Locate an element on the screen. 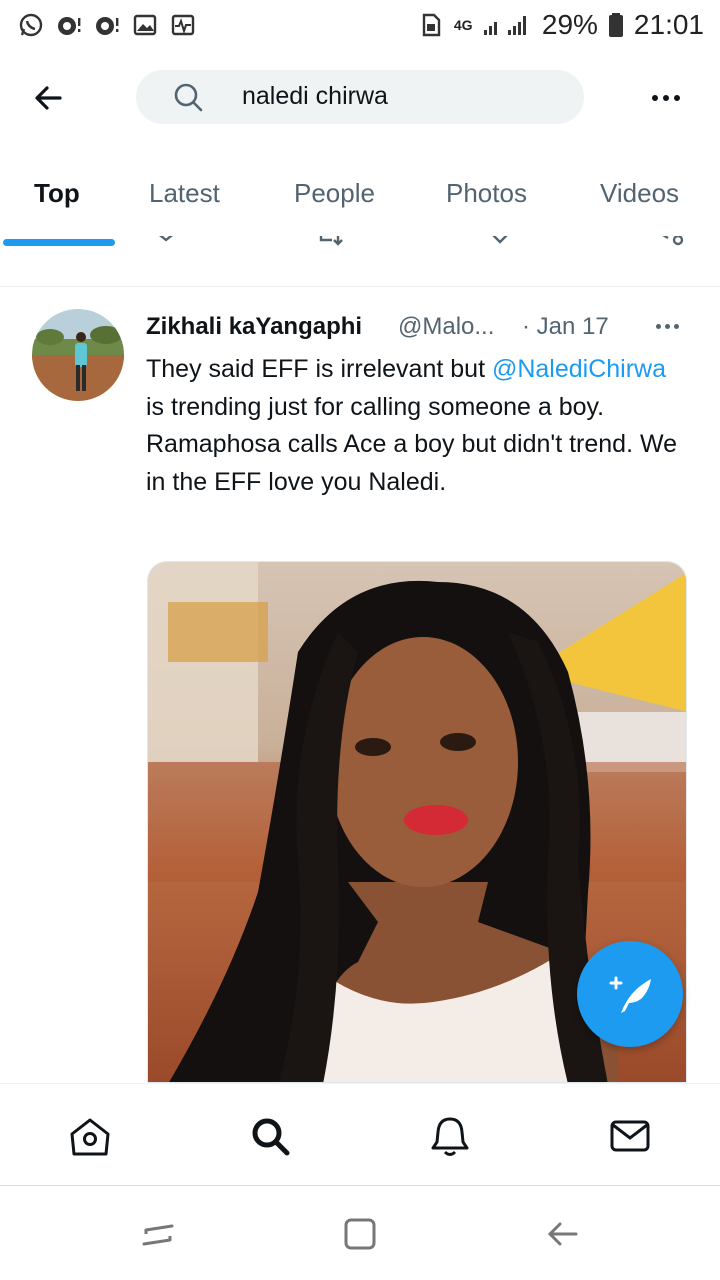 This screenshot has height=1280, width=720. like-icon is located at coordinates (500, 241).